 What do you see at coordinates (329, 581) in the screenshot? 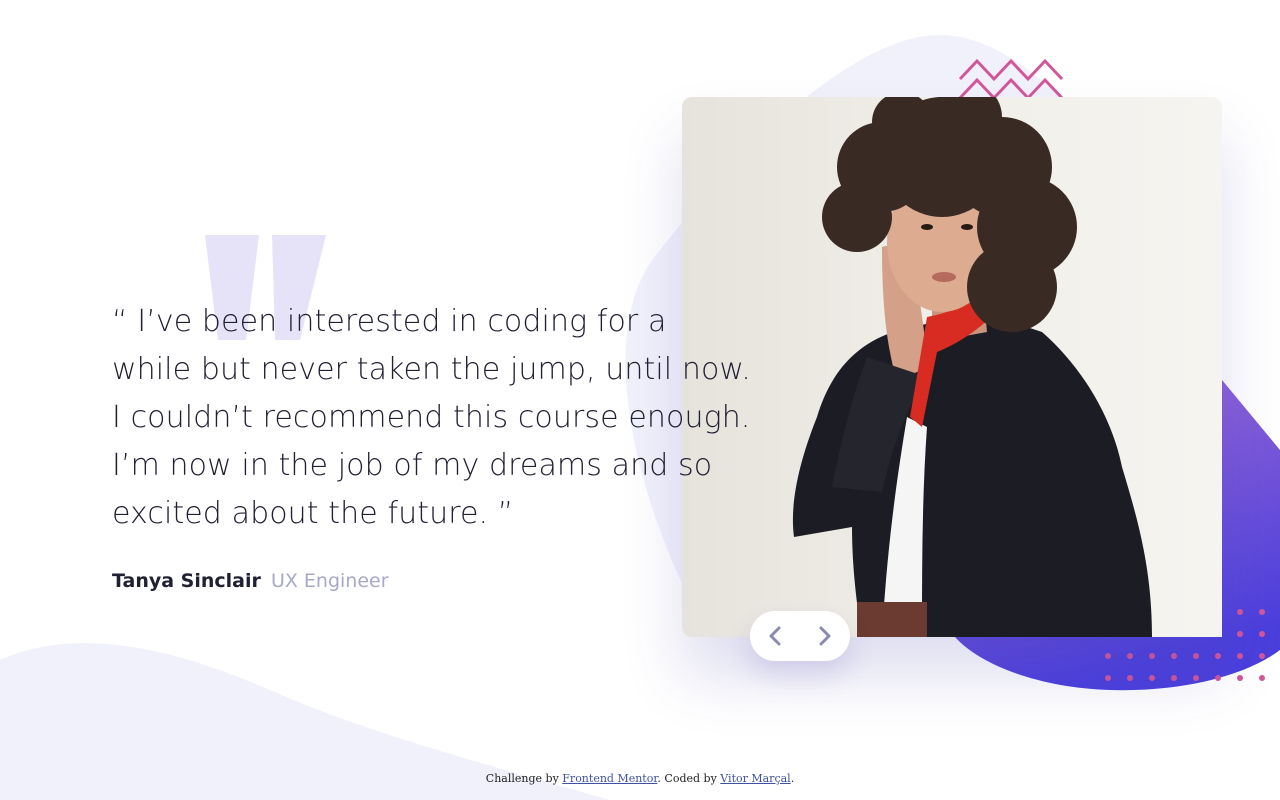
I see `author-role: UX Engineer` at bounding box center [329, 581].